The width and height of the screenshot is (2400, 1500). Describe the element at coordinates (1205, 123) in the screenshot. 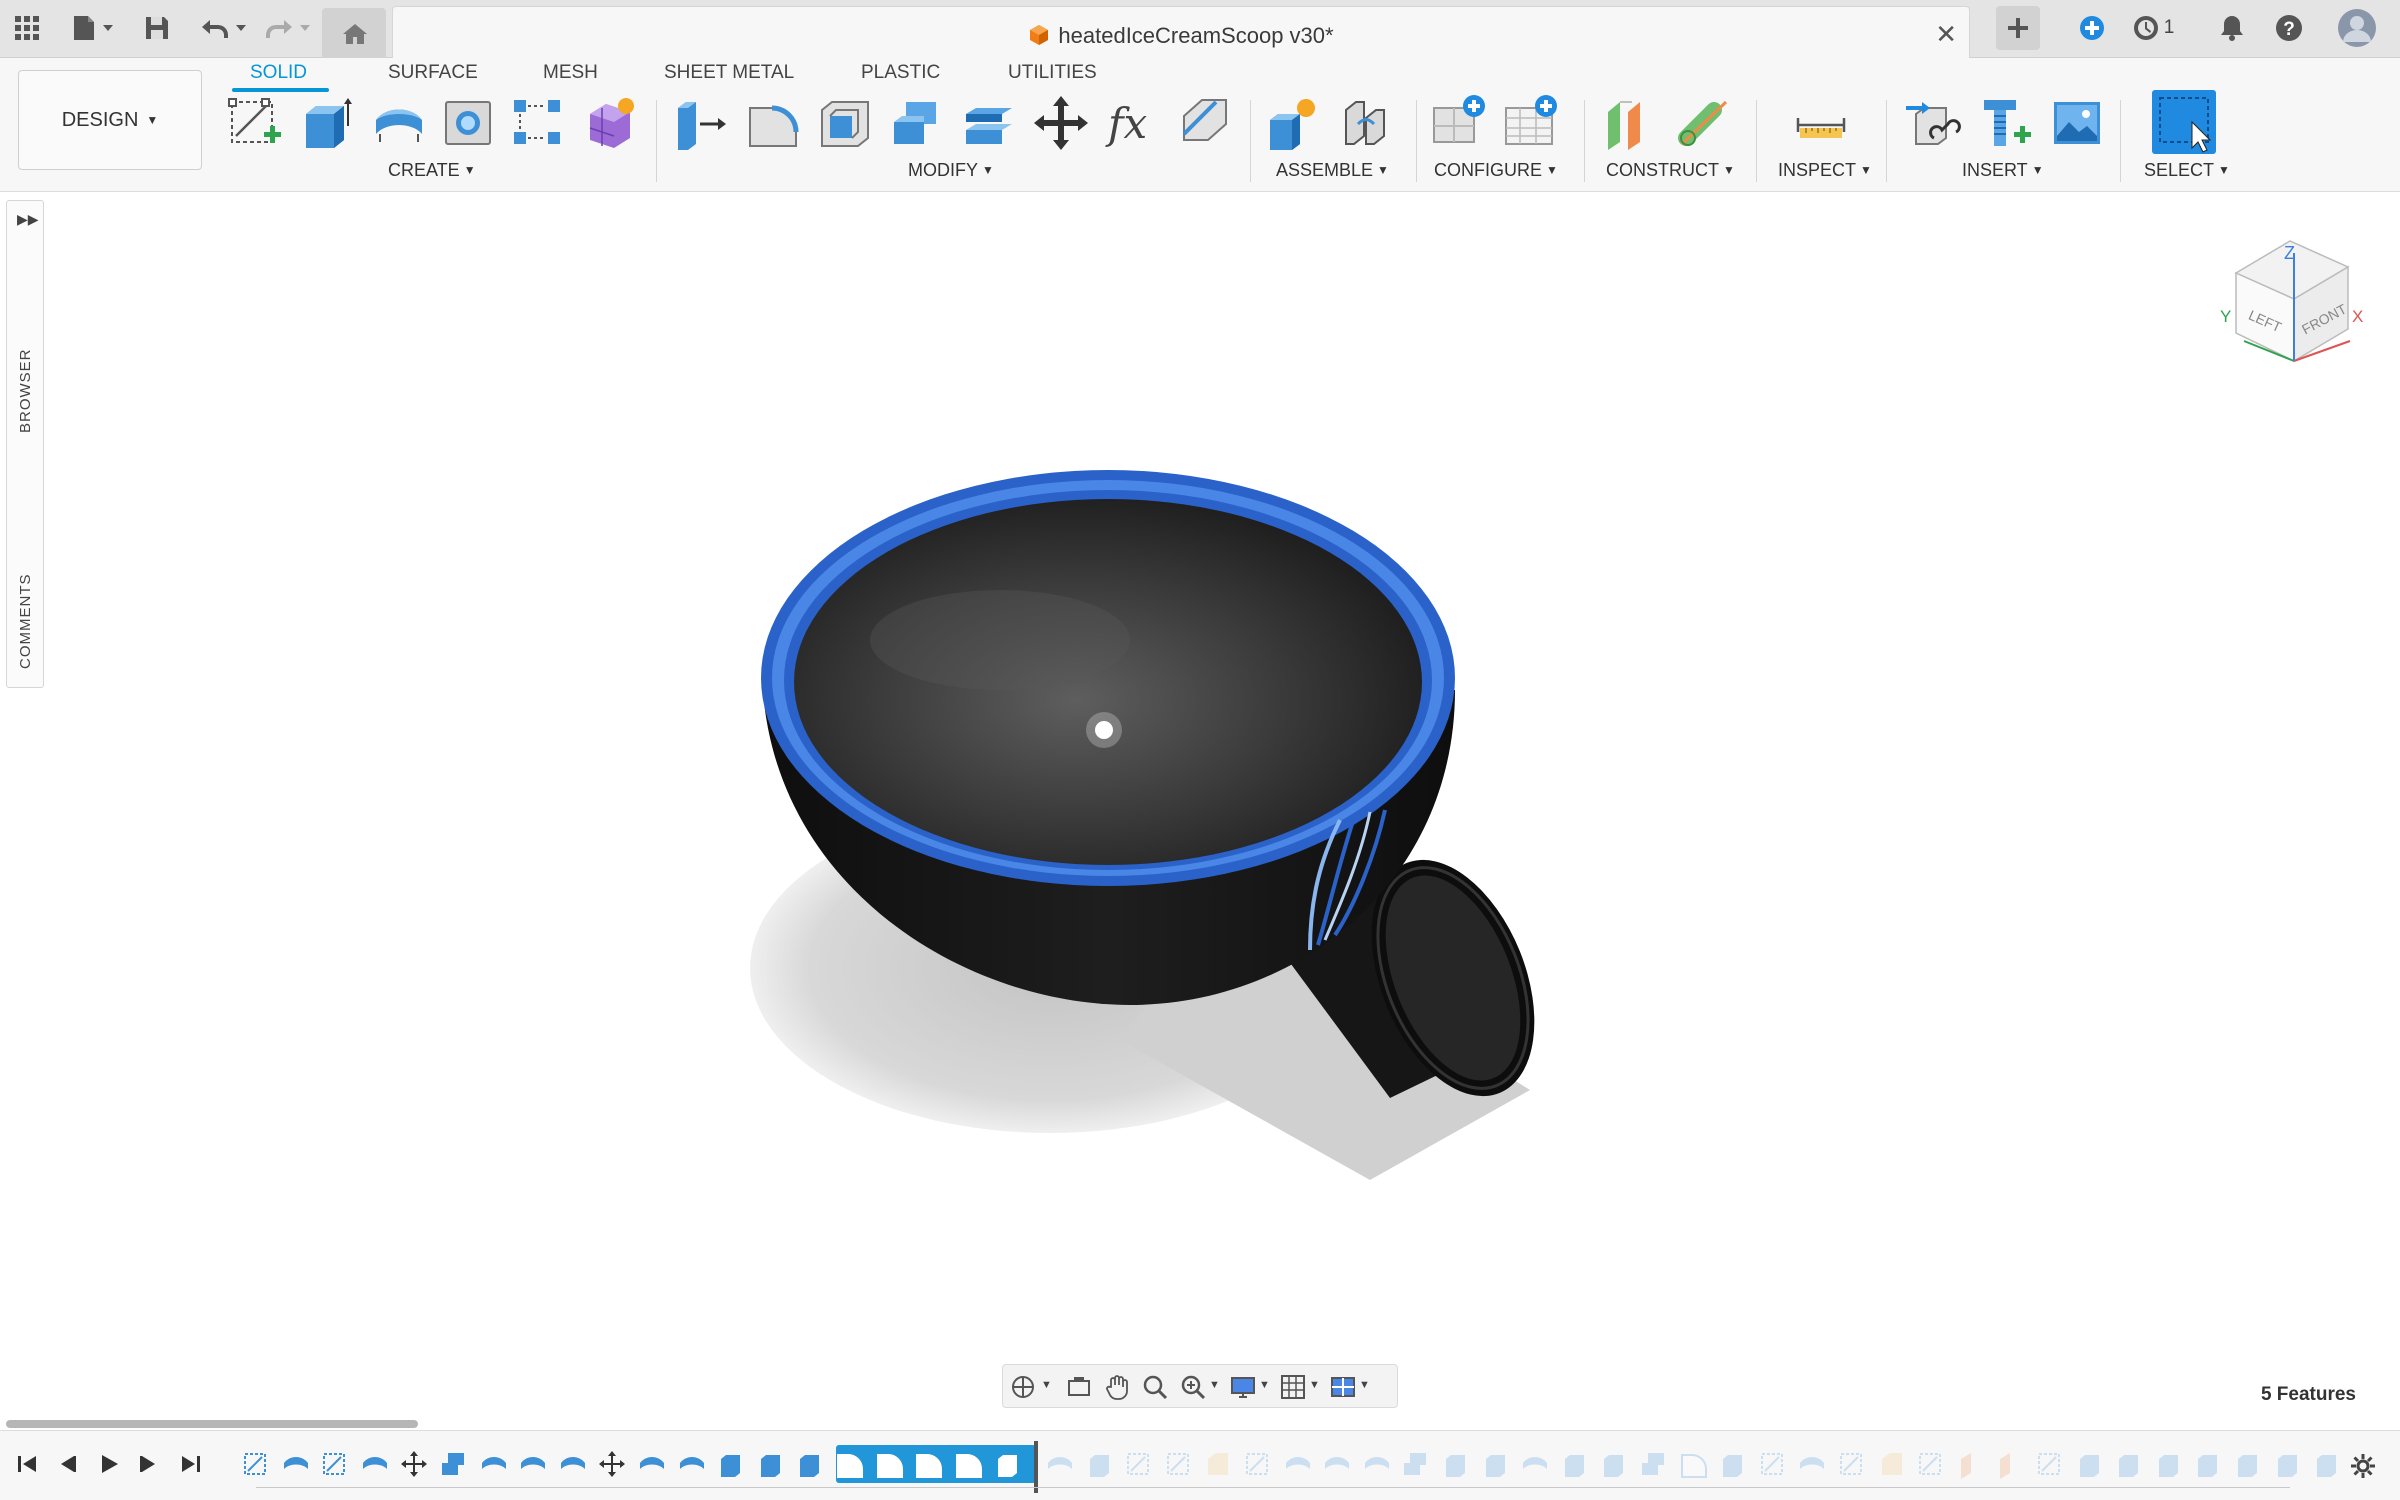

I see `split-icon` at that location.